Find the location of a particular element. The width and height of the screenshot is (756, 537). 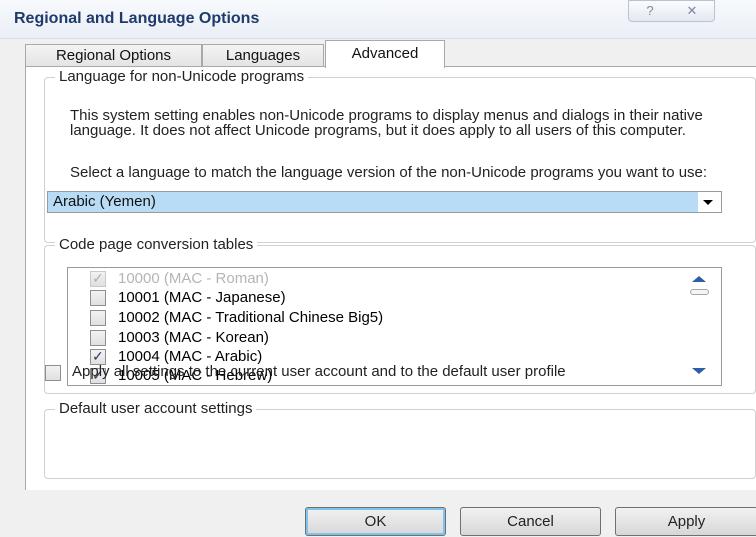

non-unicode-group-label: Language for non-Unicode programs is located at coordinates (182, 76).